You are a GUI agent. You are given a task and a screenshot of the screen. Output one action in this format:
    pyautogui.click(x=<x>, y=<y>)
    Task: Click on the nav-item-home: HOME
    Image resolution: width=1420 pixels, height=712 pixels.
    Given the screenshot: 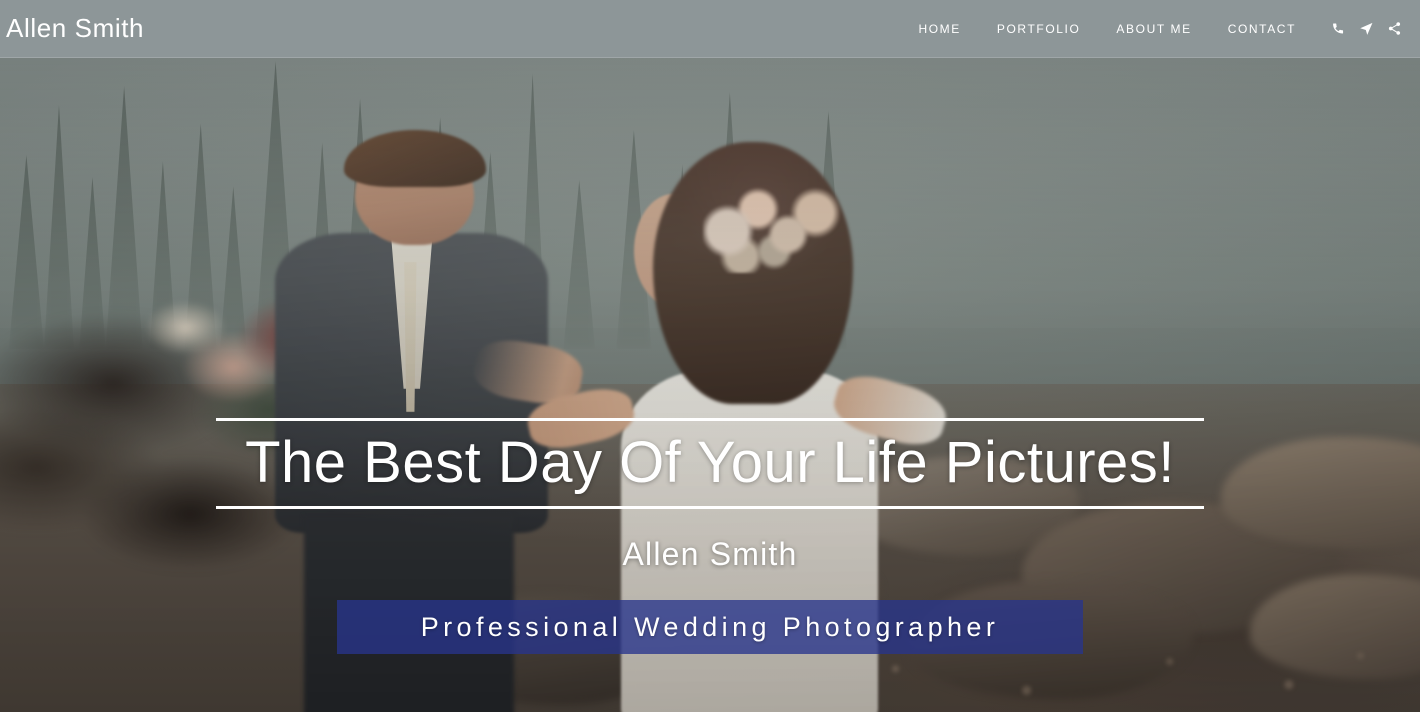 What is the action you would take?
    pyautogui.click(x=939, y=29)
    